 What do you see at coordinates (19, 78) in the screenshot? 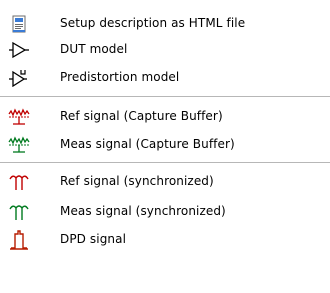
I see `predistortion-amplifier-icon` at bounding box center [19, 78].